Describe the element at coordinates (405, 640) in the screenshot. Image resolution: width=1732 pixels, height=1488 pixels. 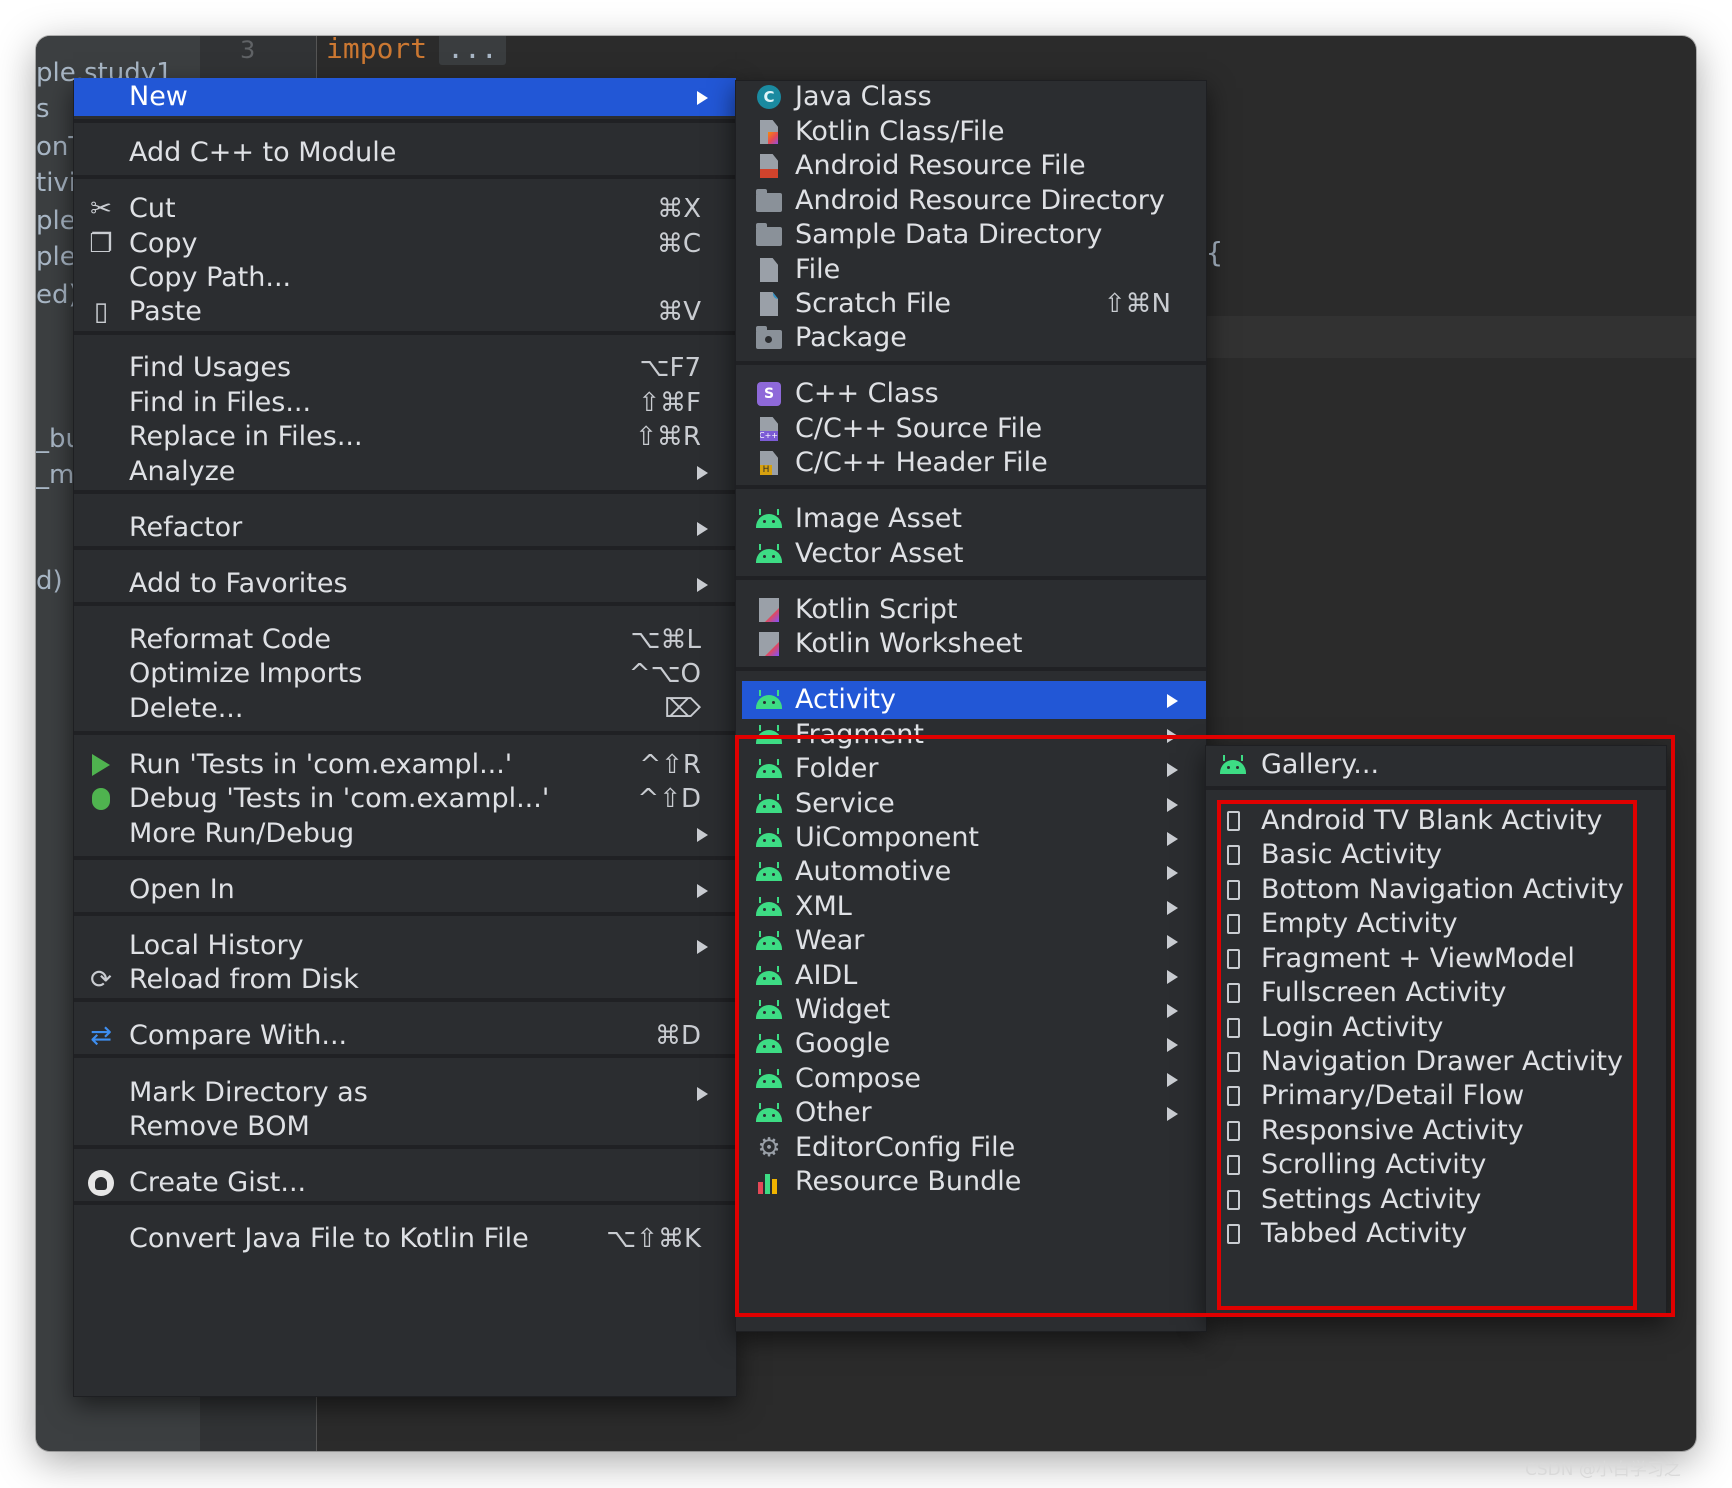
I see `context-menu-item-reformat-code: Reformat Code ⌥⌘L` at that location.